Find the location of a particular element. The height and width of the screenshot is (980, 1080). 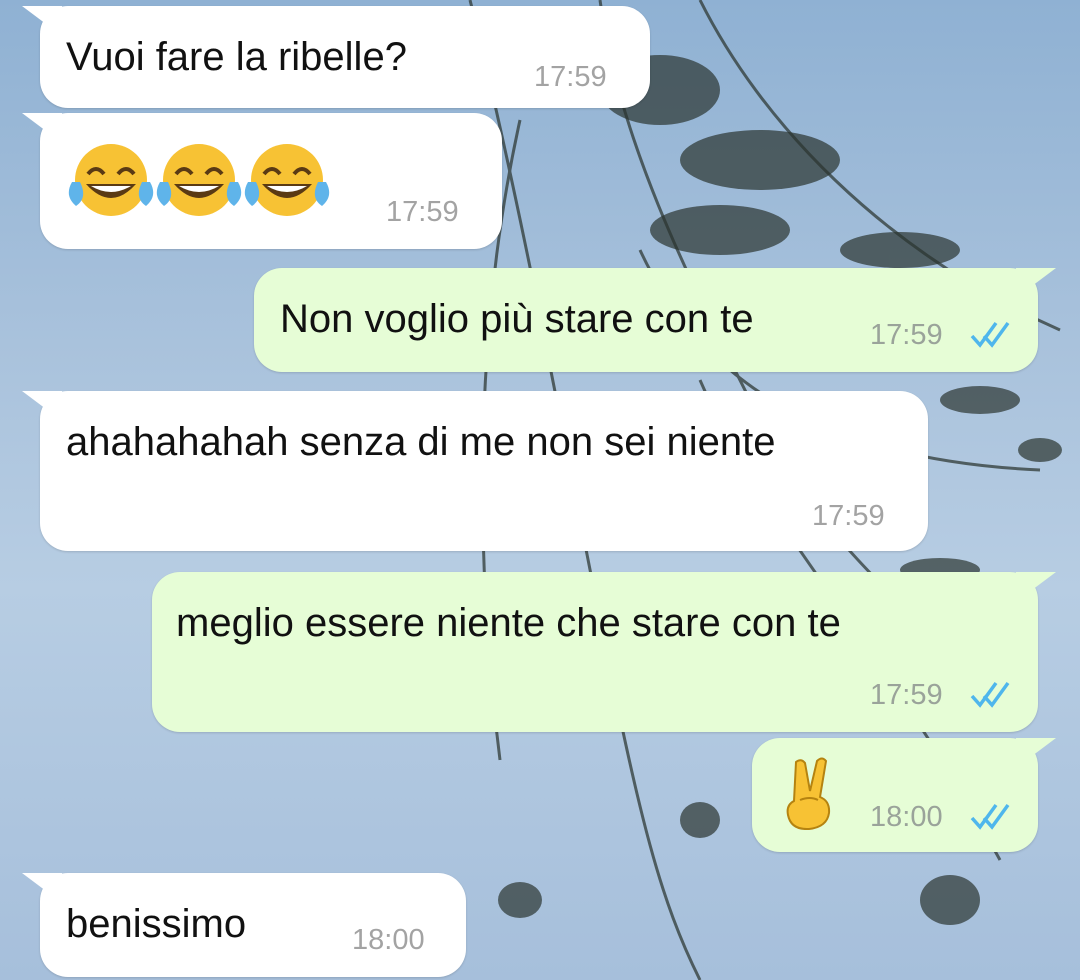

message-text: Vuoi fare la ribelle? is located at coordinates (236, 57).